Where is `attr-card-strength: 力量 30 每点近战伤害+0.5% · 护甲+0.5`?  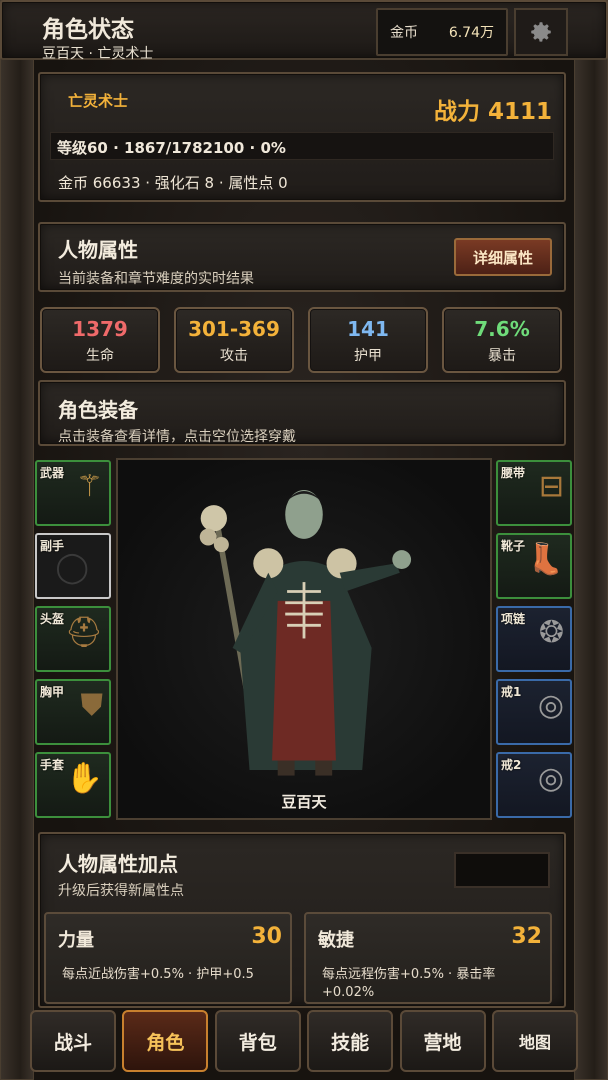 attr-card-strength: 力量 30 每点近战伤害+0.5% · 护甲+0.5 is located at coordinates (168, 958).